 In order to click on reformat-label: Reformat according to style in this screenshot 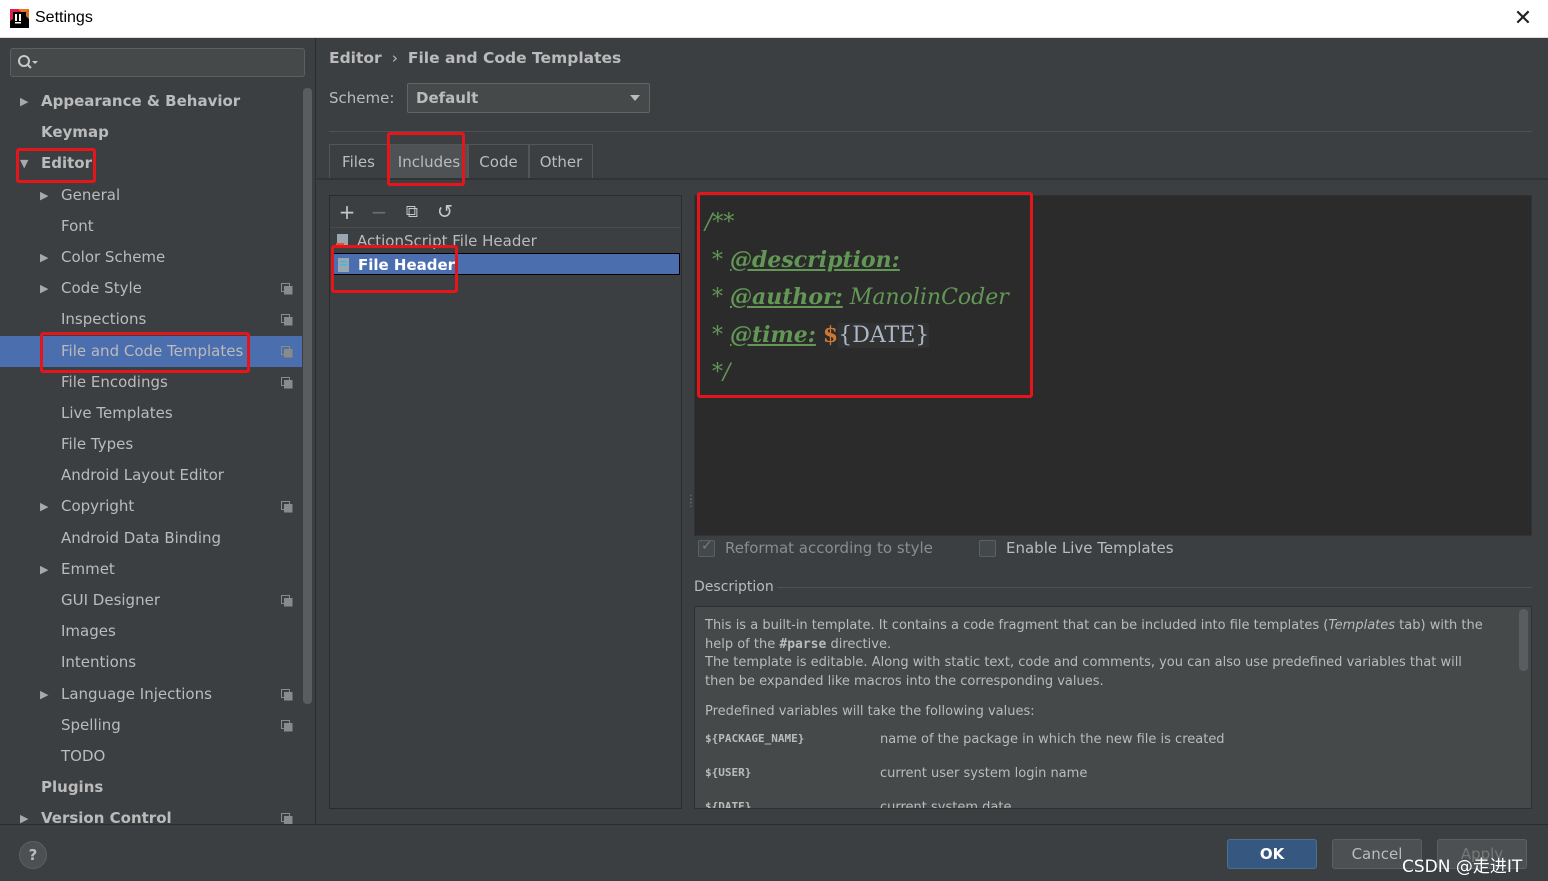, I will do `click(829, 548)`.